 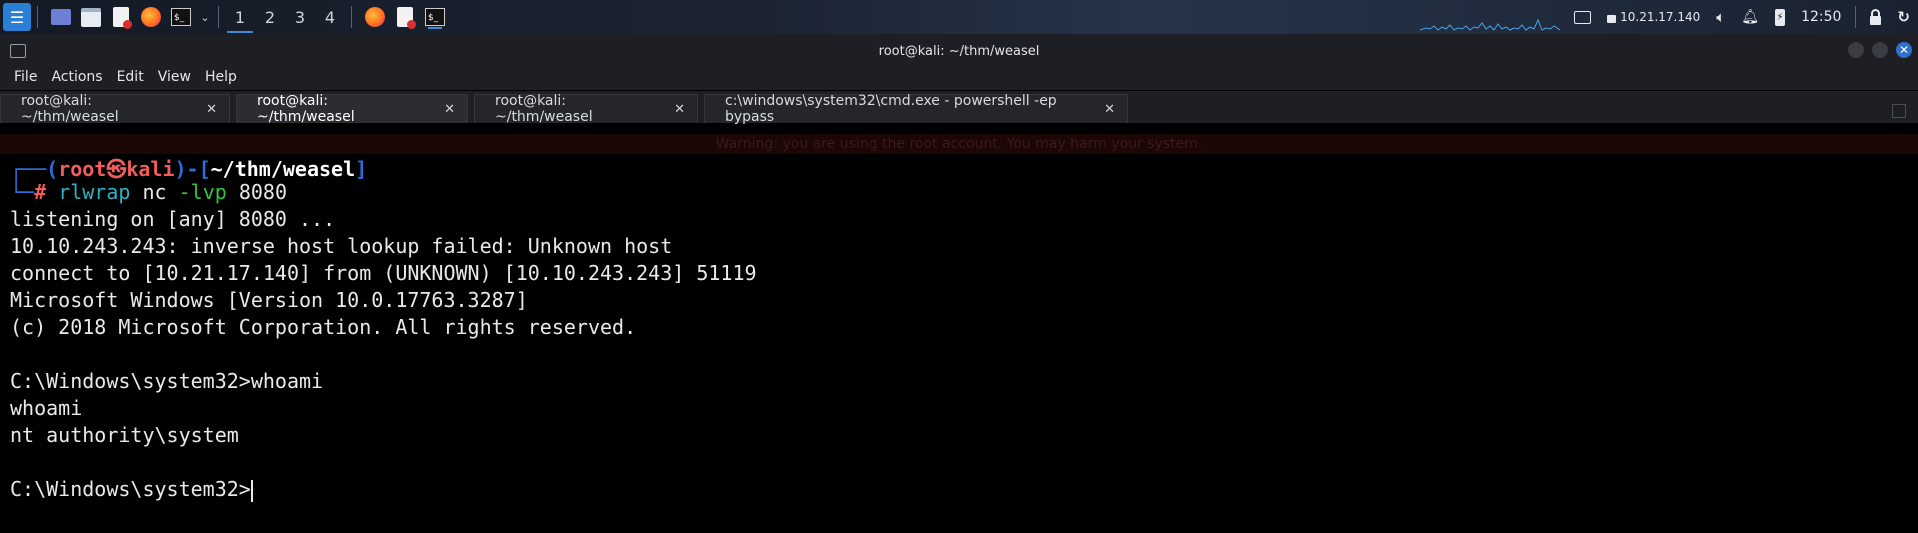 What do you see at coordinates (181, 17) in the screenshot?
I see `terminal-icon: $_` at bounding box center [181, 17].